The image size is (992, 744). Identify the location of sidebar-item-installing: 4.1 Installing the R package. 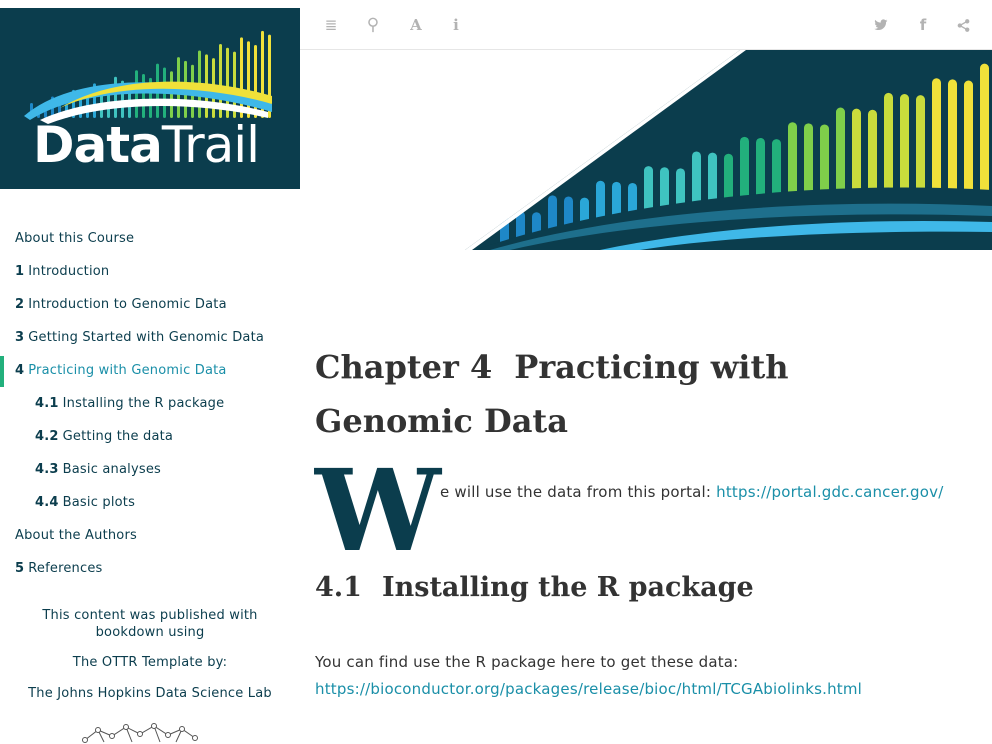
(129, 403).